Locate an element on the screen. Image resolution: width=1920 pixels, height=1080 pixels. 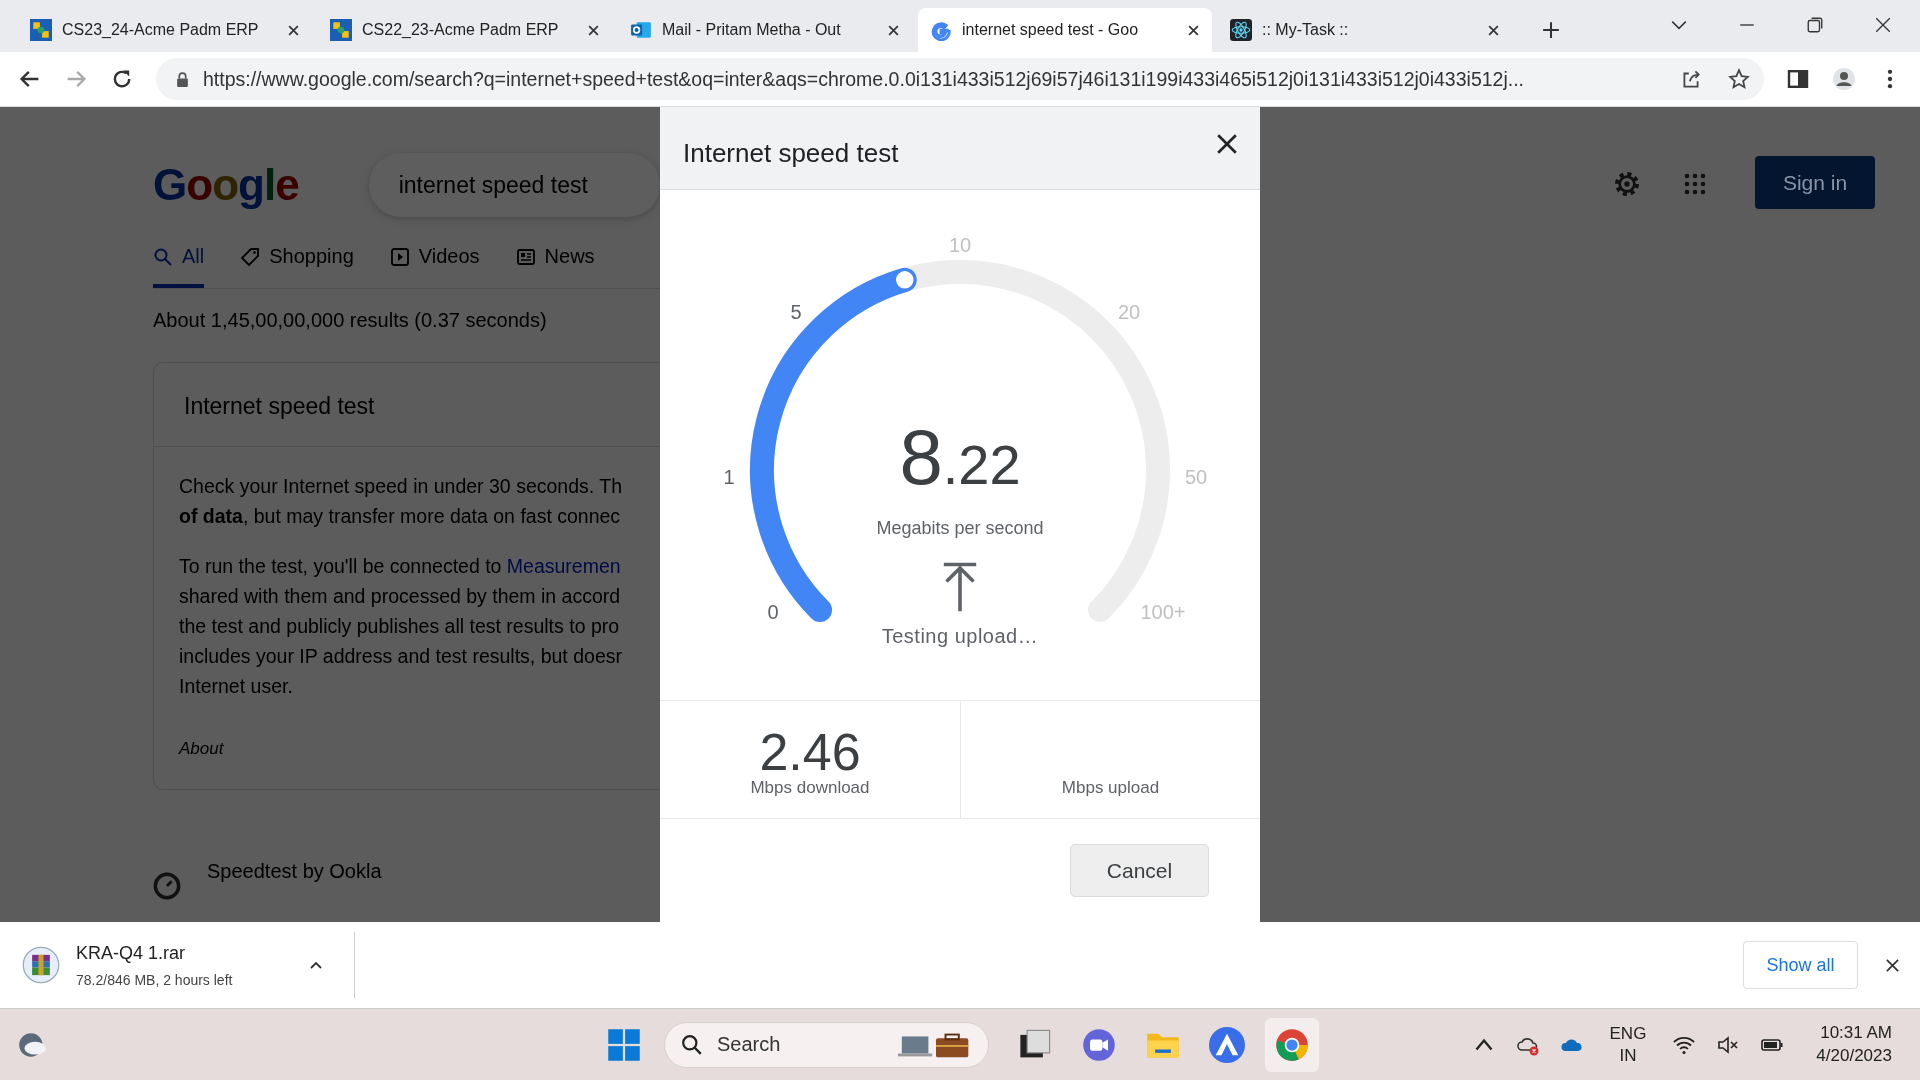
file-name: KRA-Q4 1.rar is located at coordinates (186, 953).